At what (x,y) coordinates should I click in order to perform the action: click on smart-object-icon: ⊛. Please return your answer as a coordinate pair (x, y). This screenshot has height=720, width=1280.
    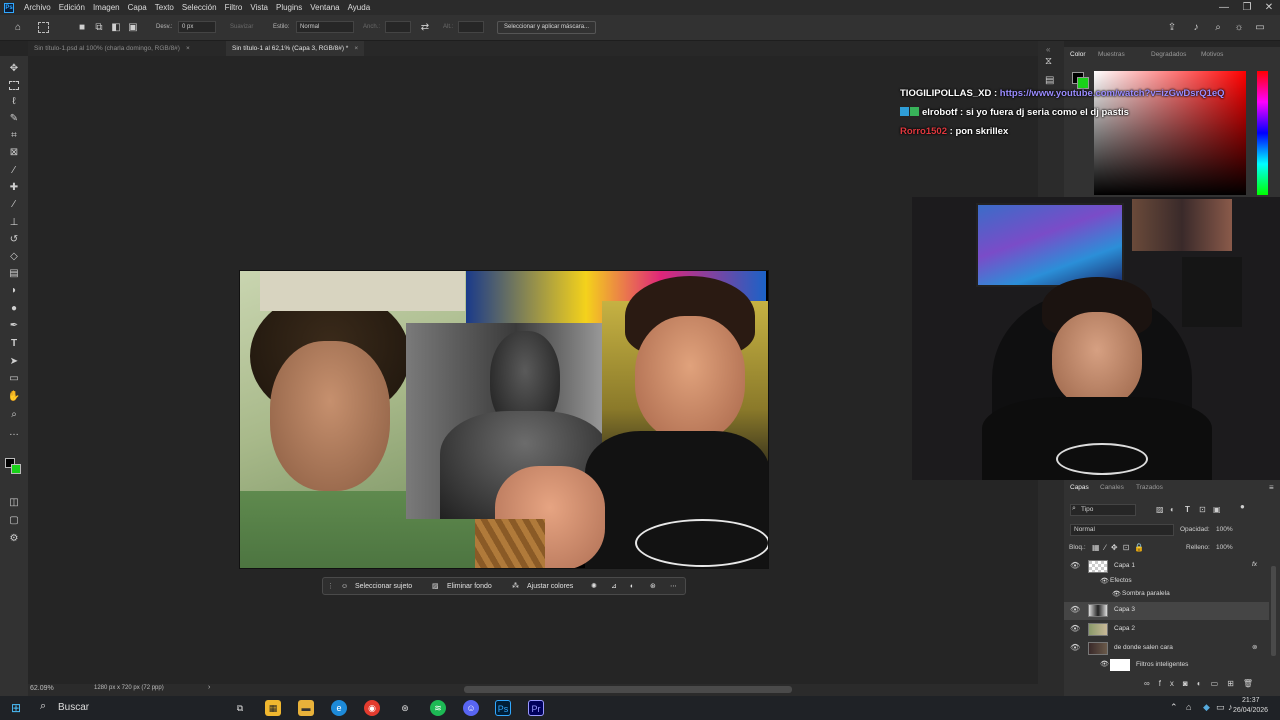
    Looking at the image, I should click on (653, 587).